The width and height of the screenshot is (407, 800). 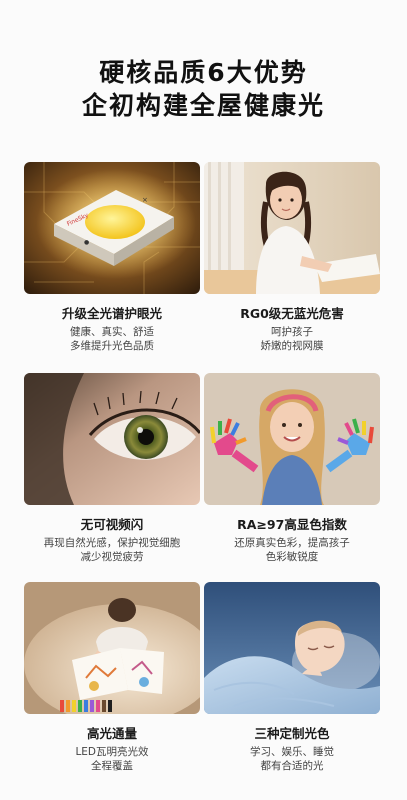 What do you see at coordinates (112, 543) in the screenshot?
I see `feature-desc-1: 再现自然光感，保护视觉细胞` at bounding box center [112, 543].